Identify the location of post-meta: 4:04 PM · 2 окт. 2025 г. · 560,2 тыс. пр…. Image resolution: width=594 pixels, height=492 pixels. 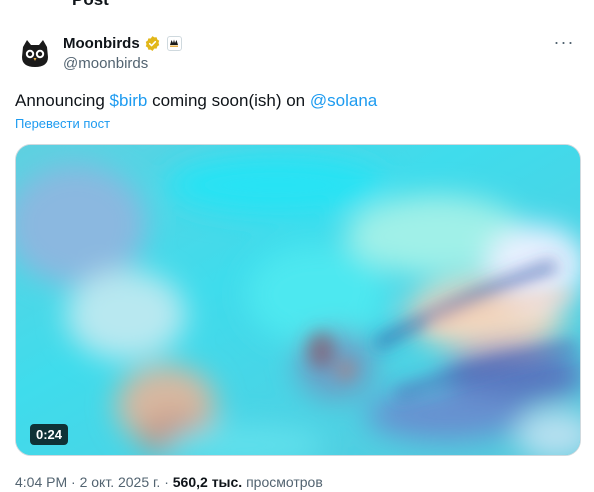
(169, 482).